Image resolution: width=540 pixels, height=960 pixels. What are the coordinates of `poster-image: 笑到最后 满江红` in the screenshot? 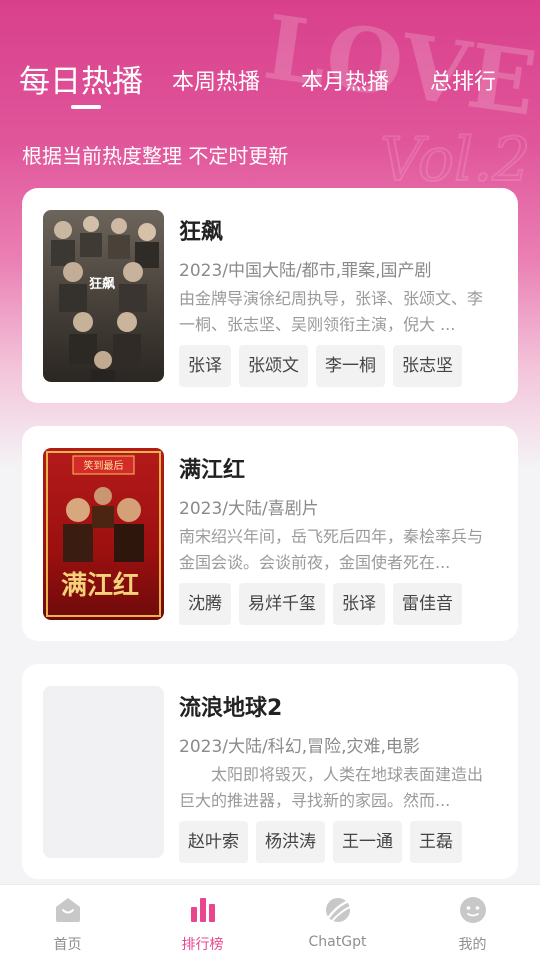 It's located at (103, 534).